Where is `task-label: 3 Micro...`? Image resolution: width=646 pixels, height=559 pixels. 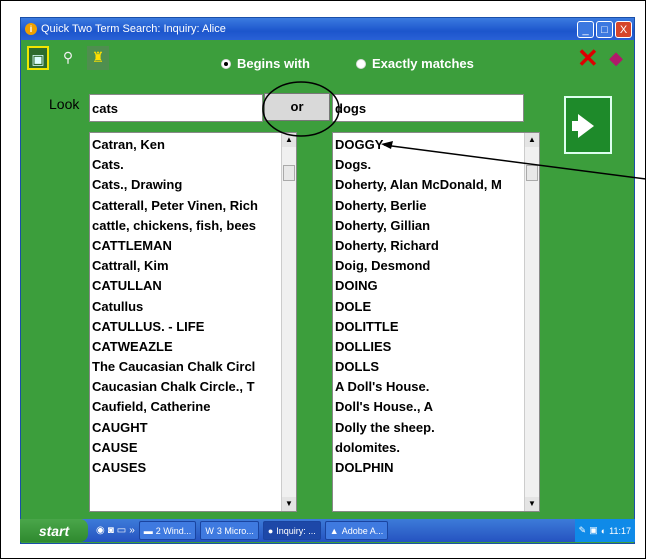
task-label: 3 Micro... is located at coordinates (235, 530).